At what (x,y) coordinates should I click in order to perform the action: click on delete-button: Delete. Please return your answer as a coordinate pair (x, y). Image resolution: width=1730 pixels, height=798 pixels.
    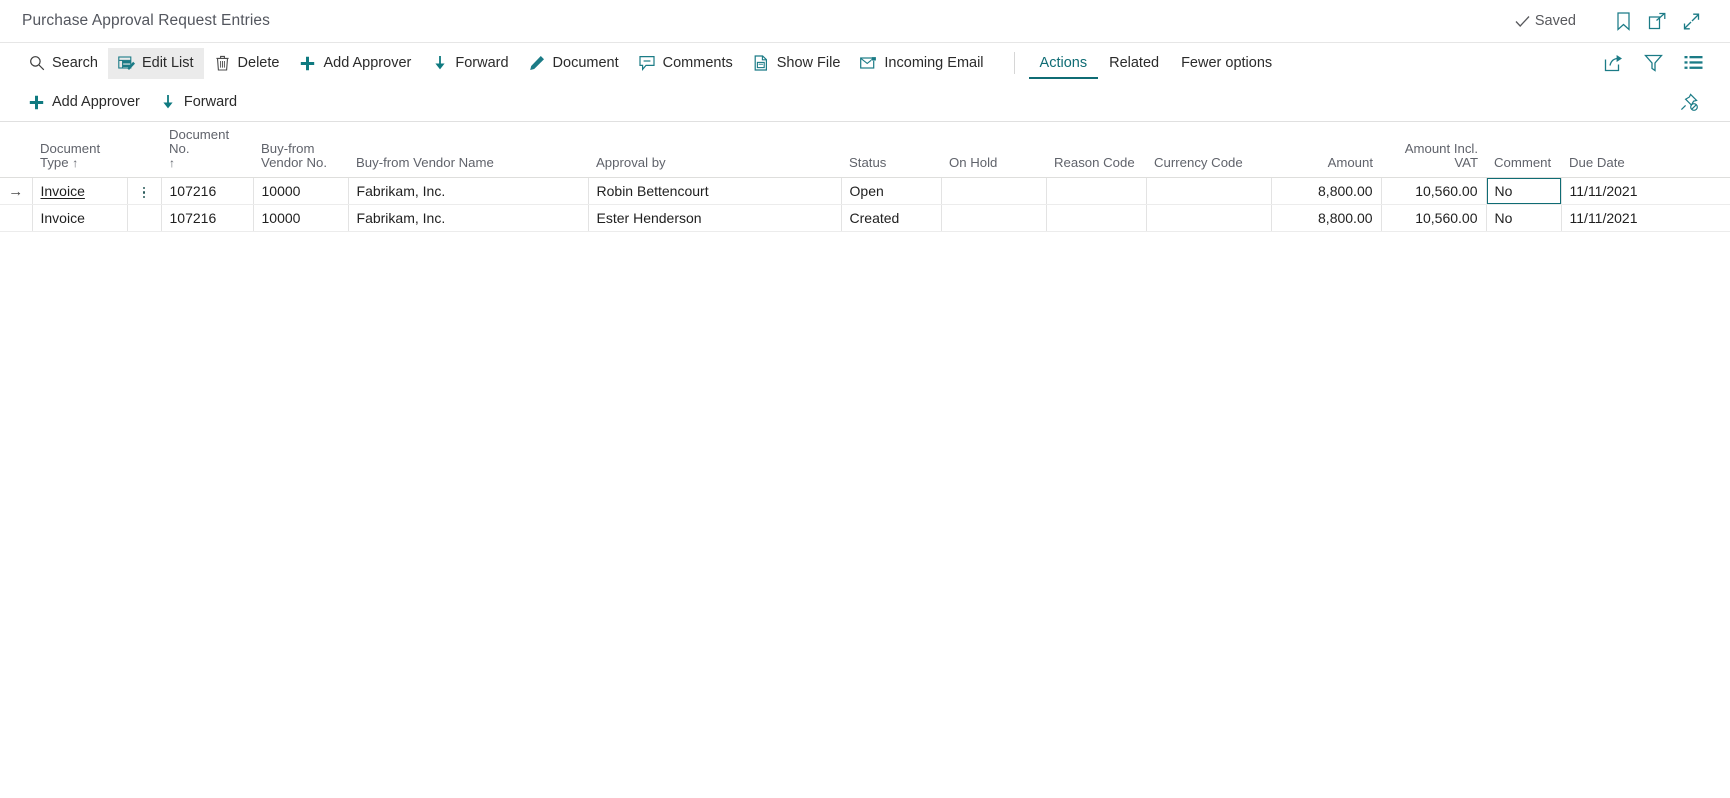
    Looking at the image, I should click on (247, 63).